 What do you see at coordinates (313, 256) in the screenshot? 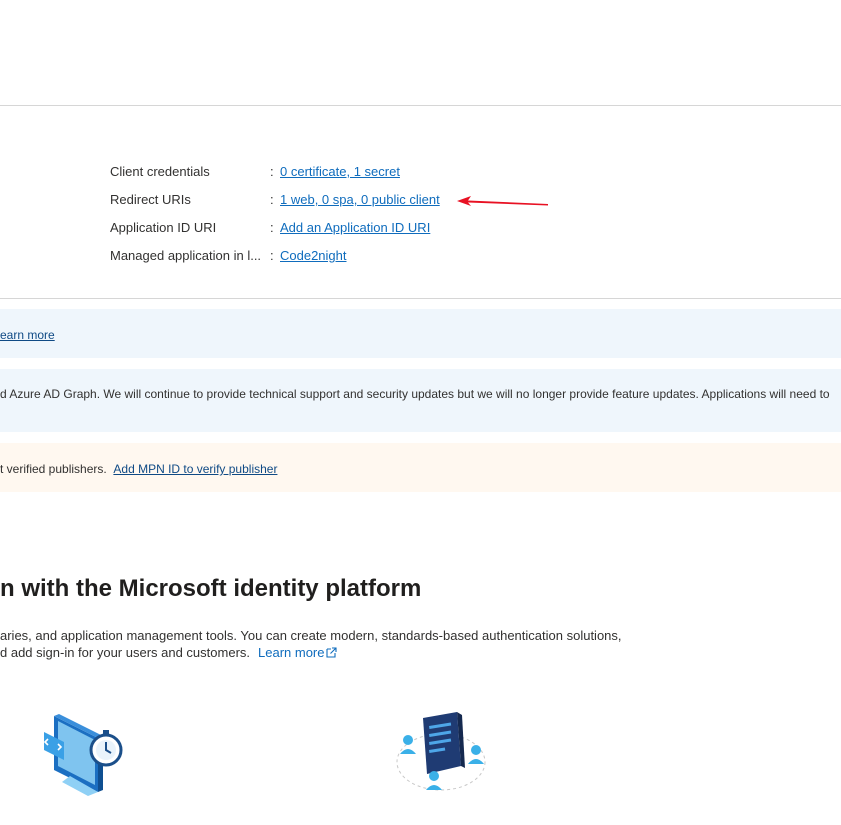
I see `managed-application-link: Code2night` at bounding box center [313, 256].